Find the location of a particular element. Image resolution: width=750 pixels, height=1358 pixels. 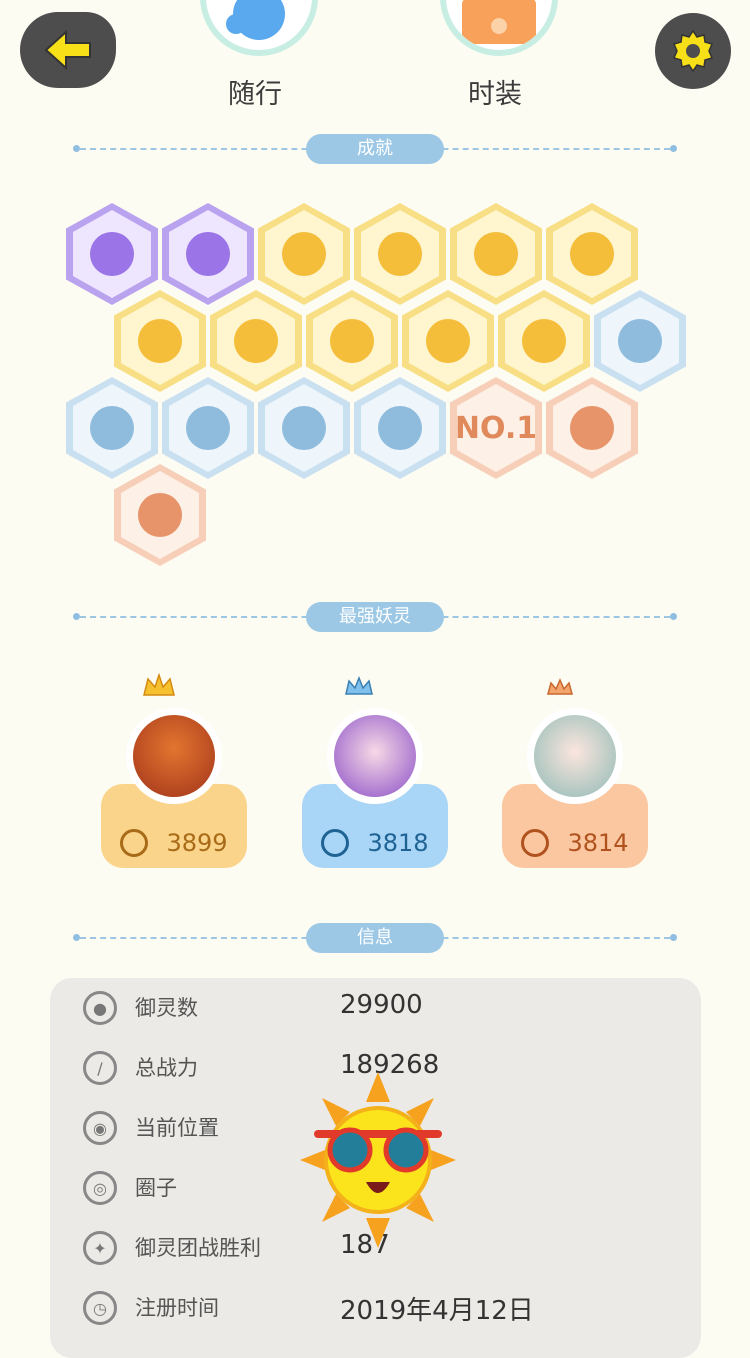

devil-icon is located at coordinates (112, 254).